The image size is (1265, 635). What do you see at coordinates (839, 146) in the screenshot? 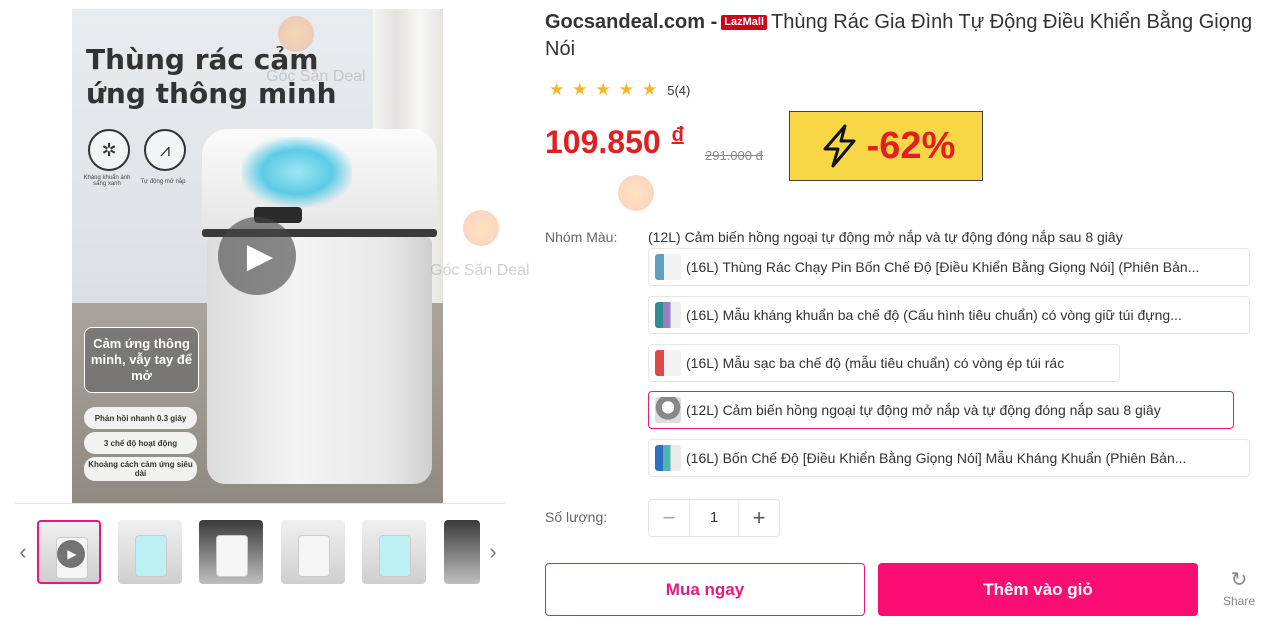
I see `lightning-icon` at bounding box center [839, 146].